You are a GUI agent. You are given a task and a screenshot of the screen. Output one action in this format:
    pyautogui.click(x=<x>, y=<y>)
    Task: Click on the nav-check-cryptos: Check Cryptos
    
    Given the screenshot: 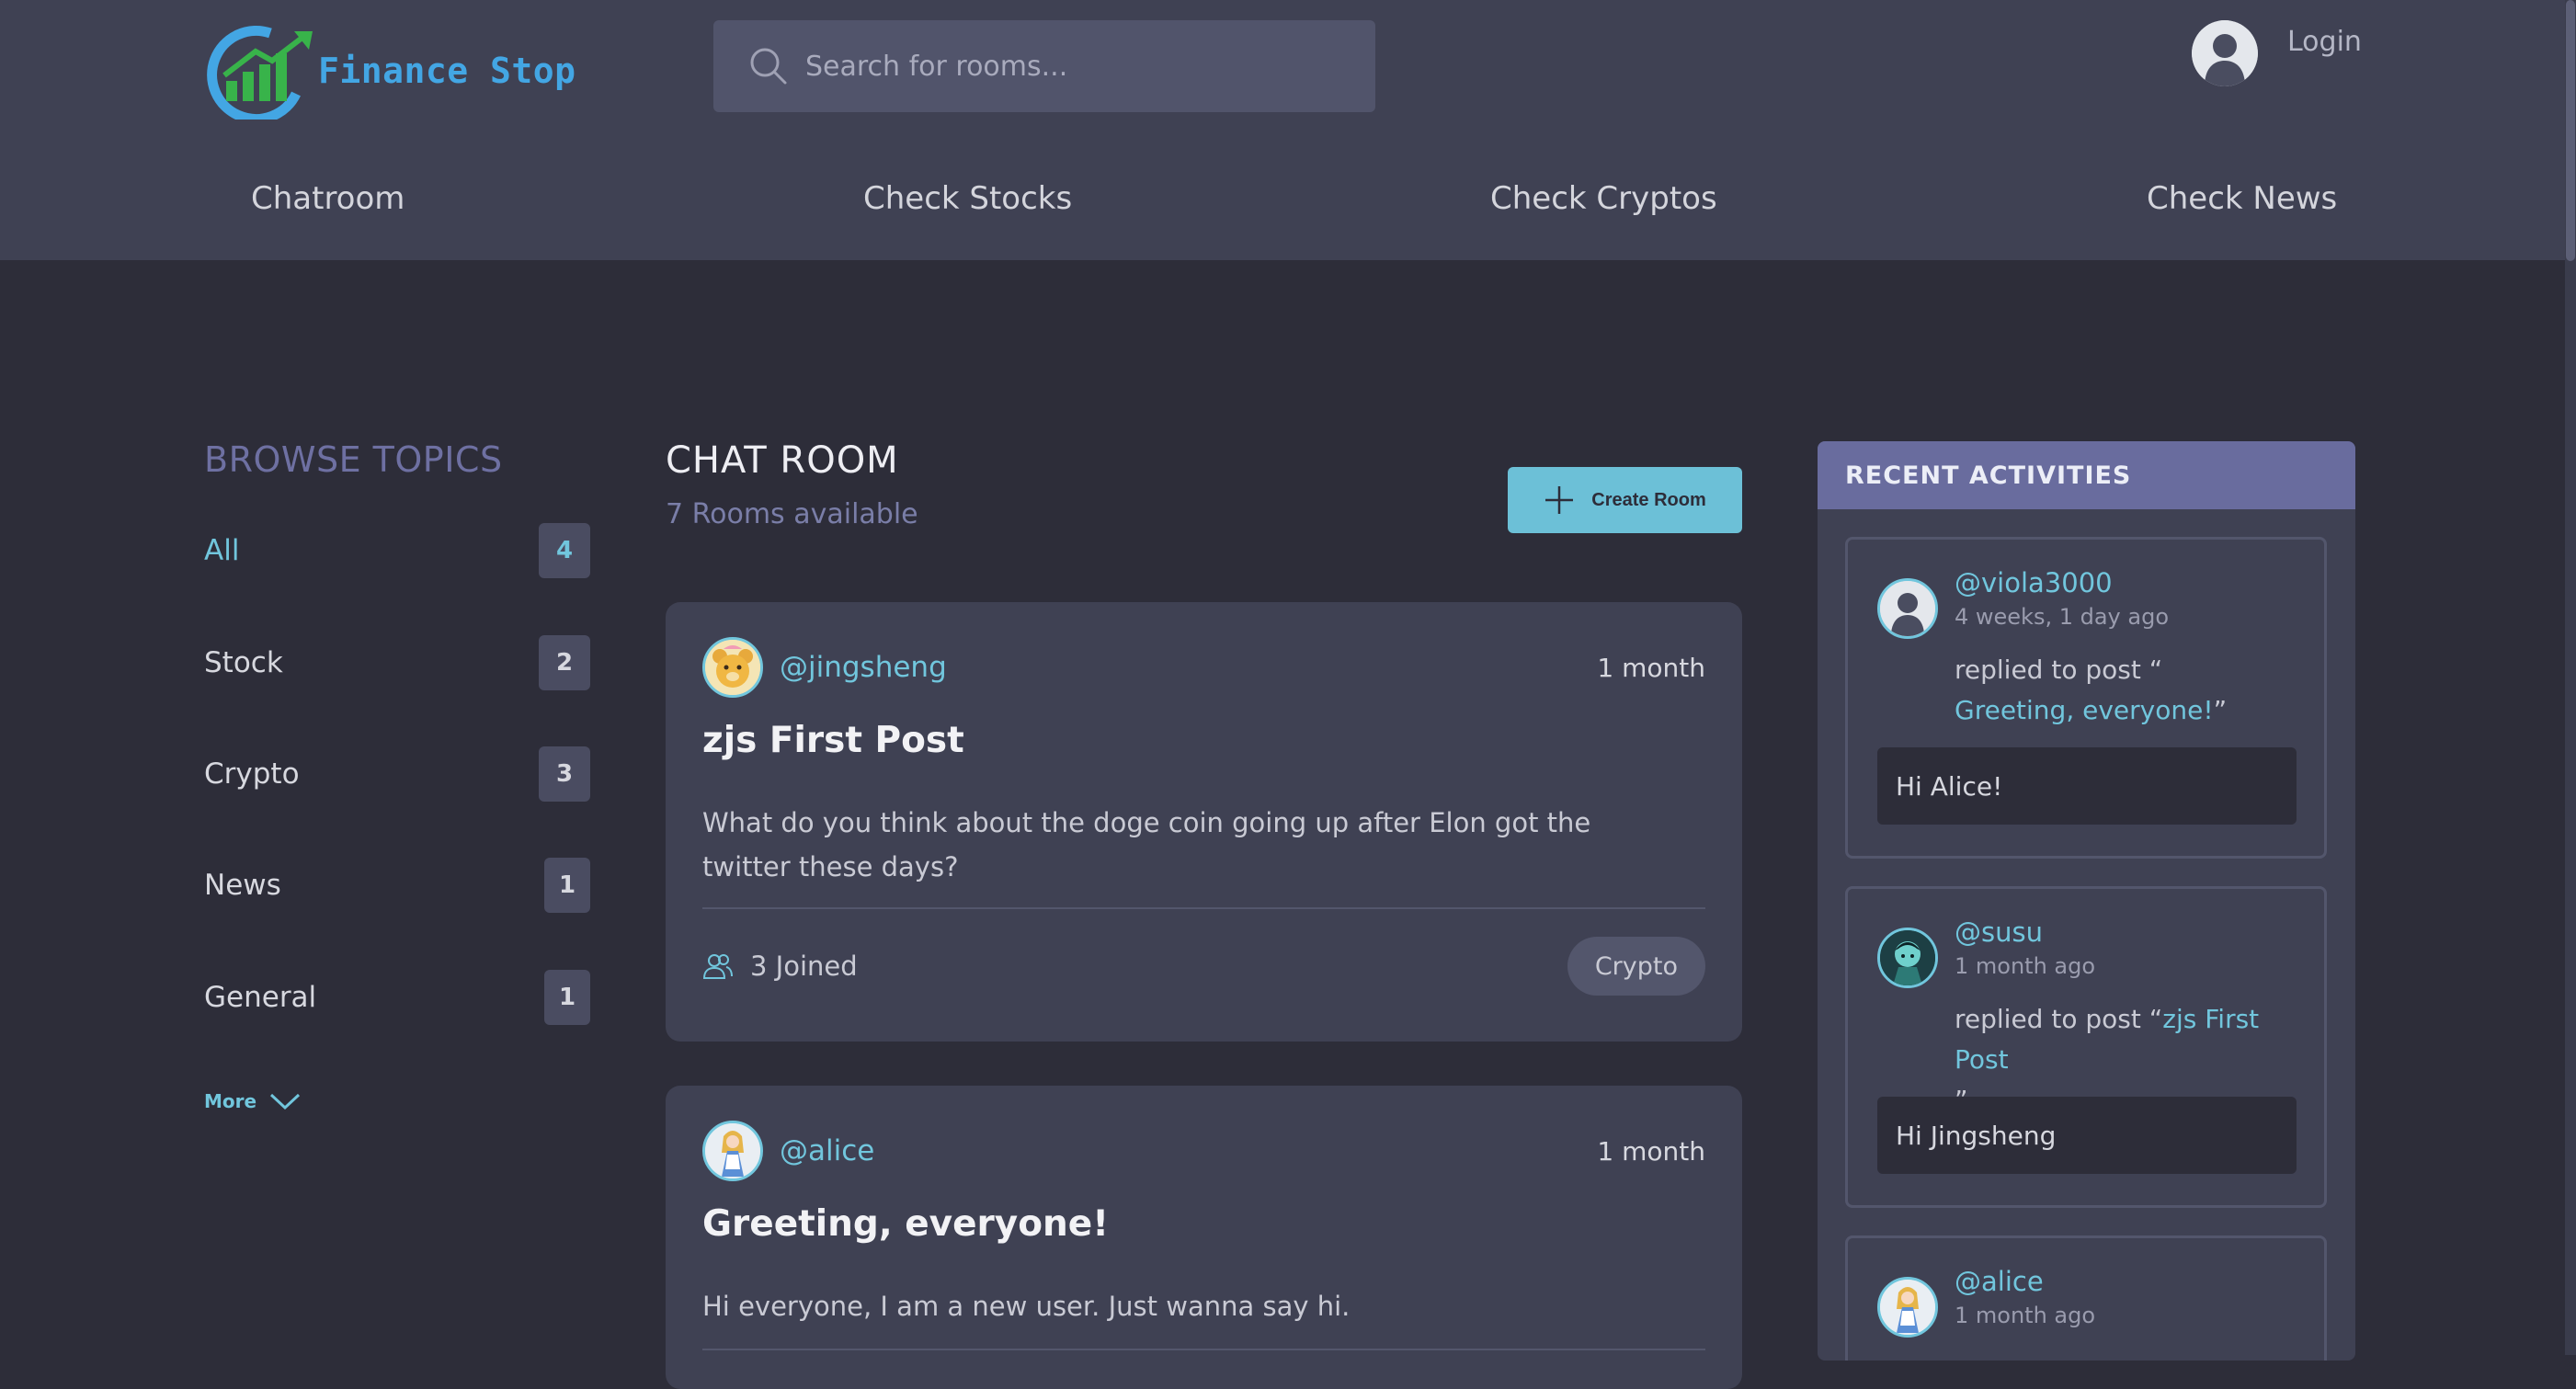 What is the action you would take?
    pyautogui.click(x=1603, y=198)
    